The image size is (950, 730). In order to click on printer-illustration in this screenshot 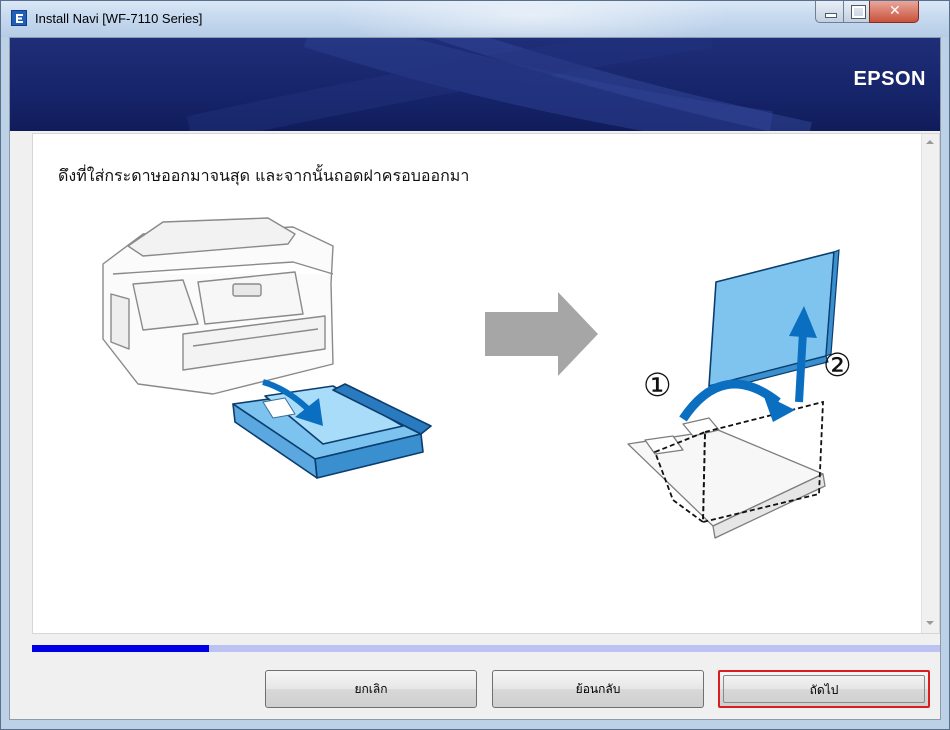, I will do `click(218, 306)`.